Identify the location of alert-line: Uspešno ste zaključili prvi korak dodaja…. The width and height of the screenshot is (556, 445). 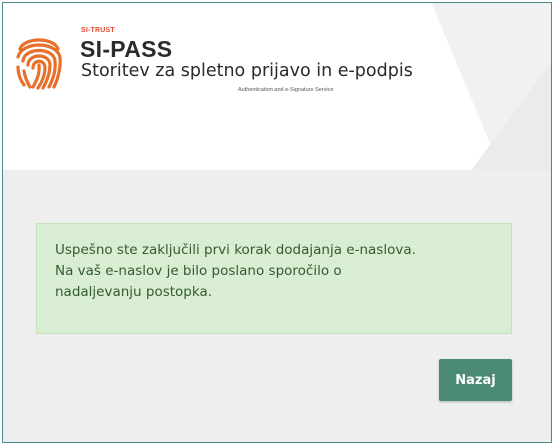
(235, 250).